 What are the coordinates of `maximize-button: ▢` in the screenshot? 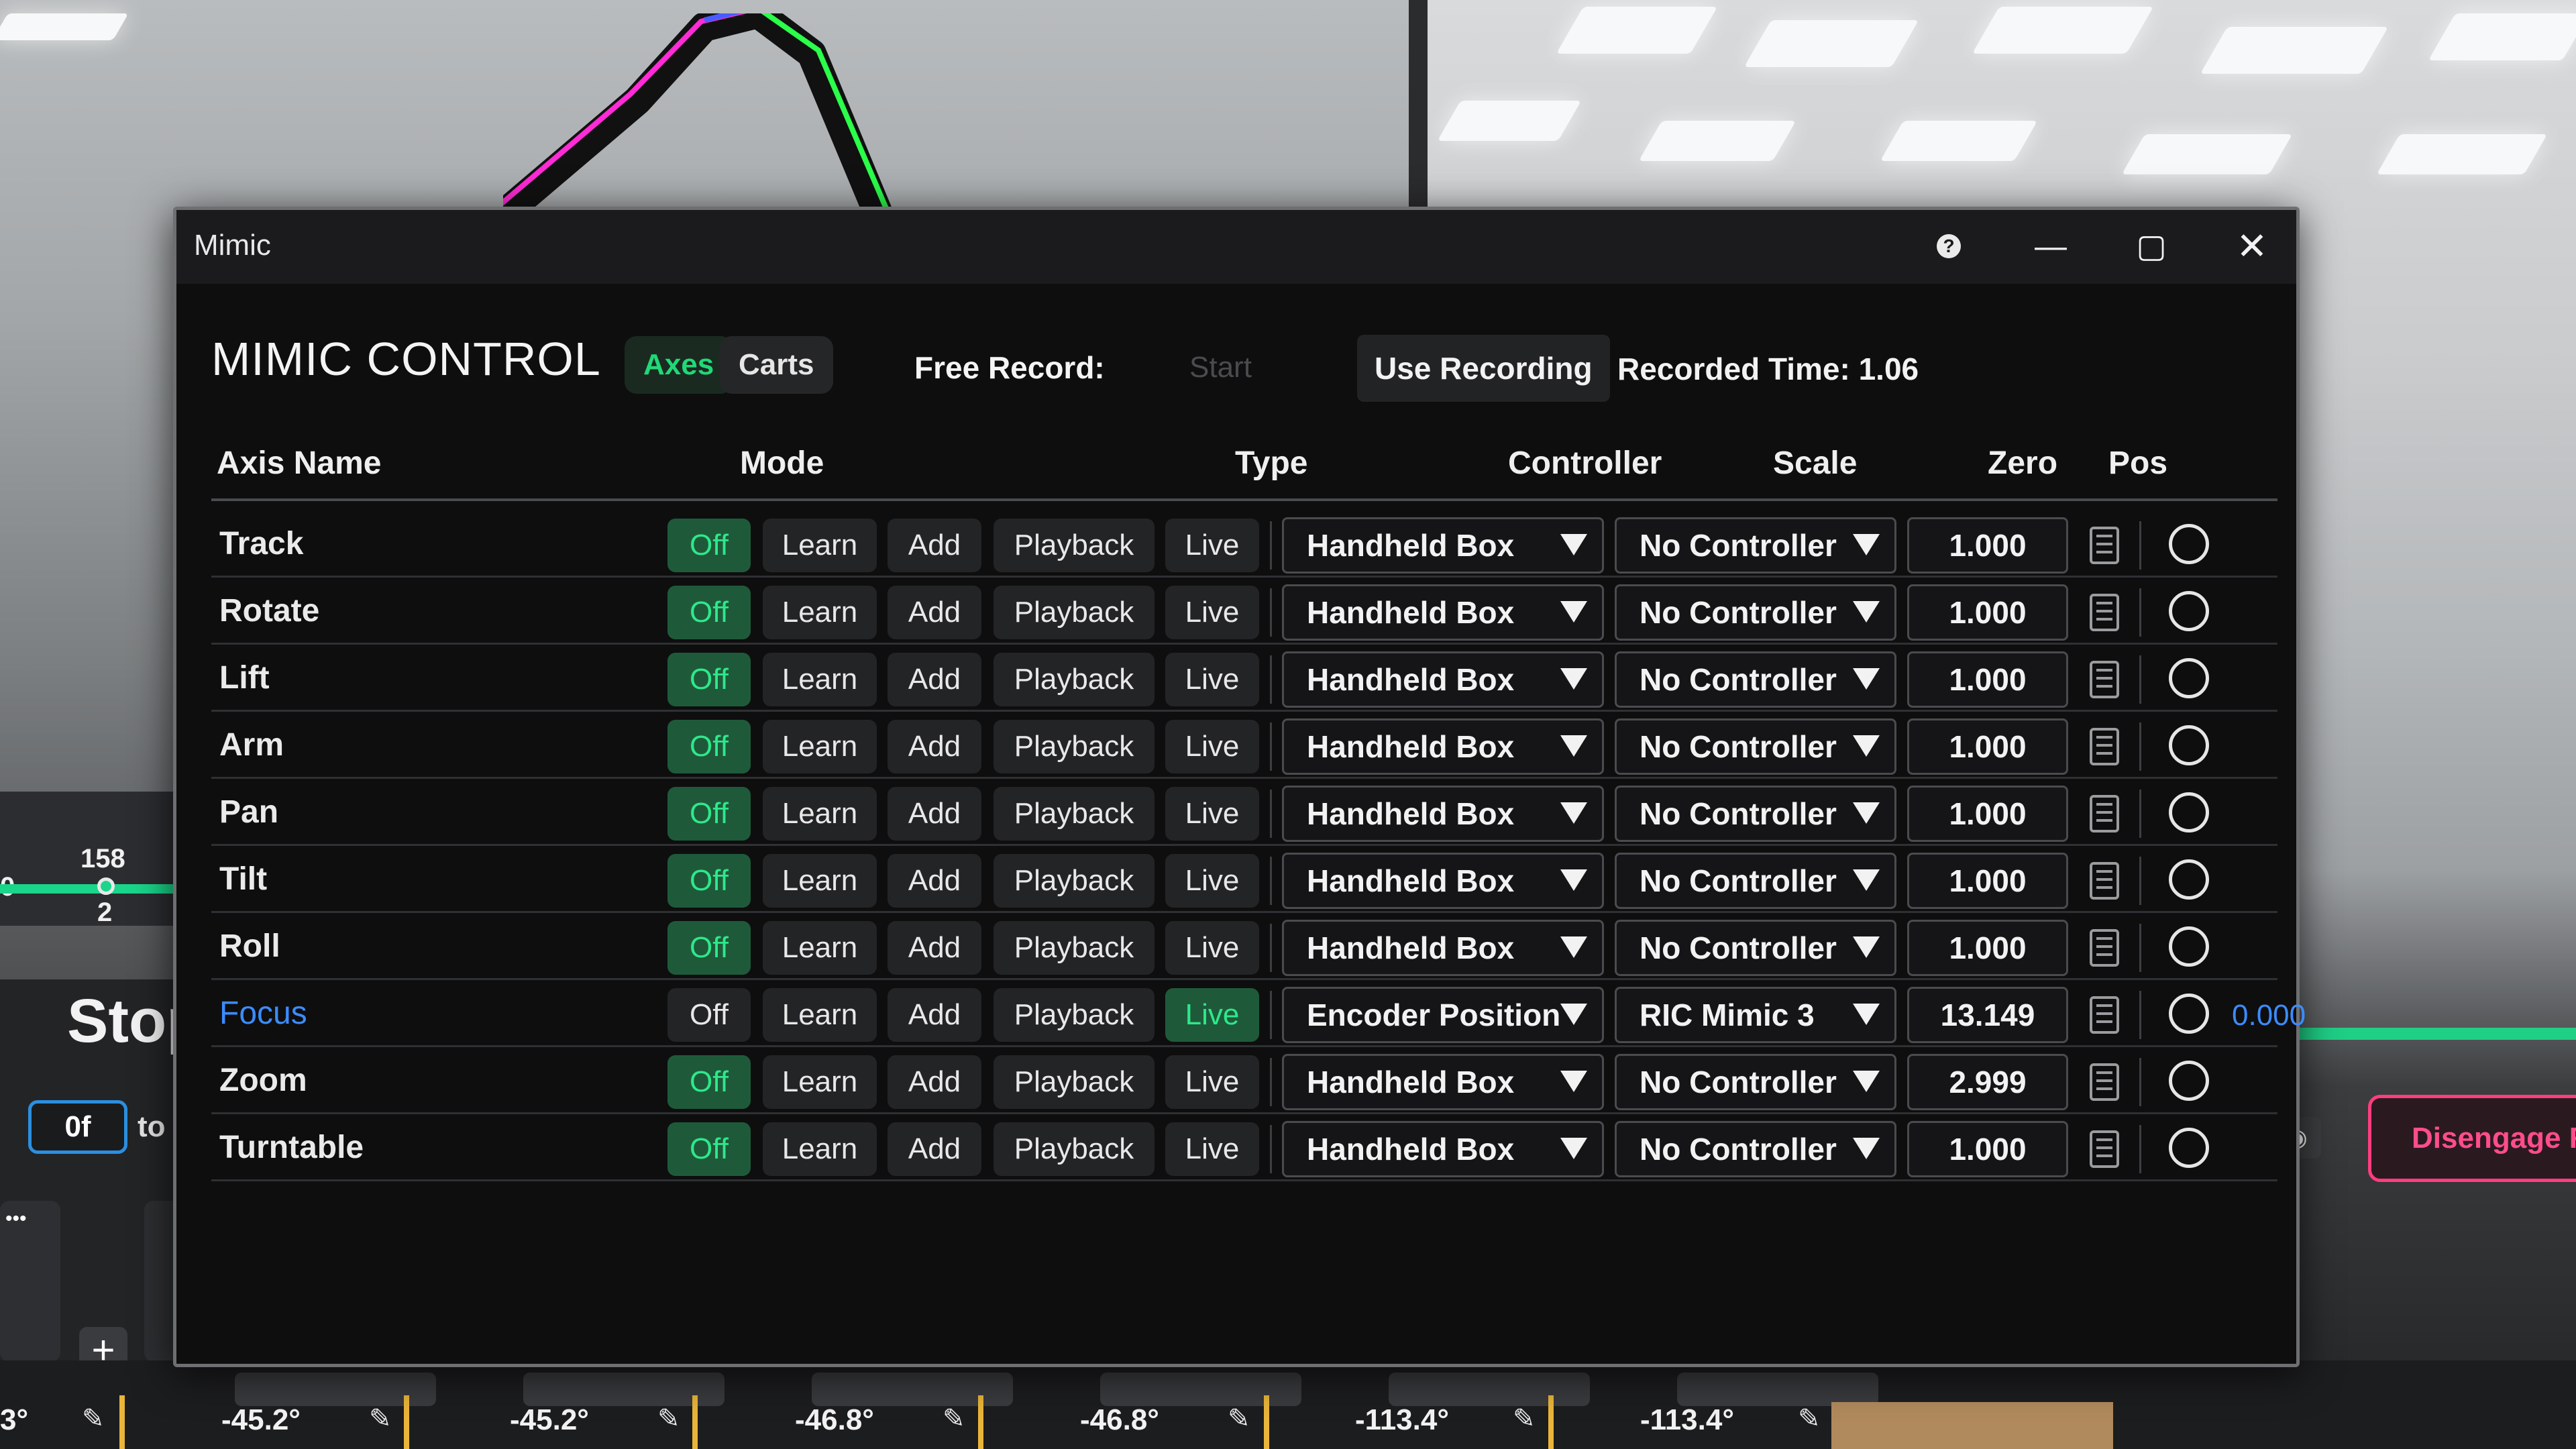 It's located at (2151, 246).